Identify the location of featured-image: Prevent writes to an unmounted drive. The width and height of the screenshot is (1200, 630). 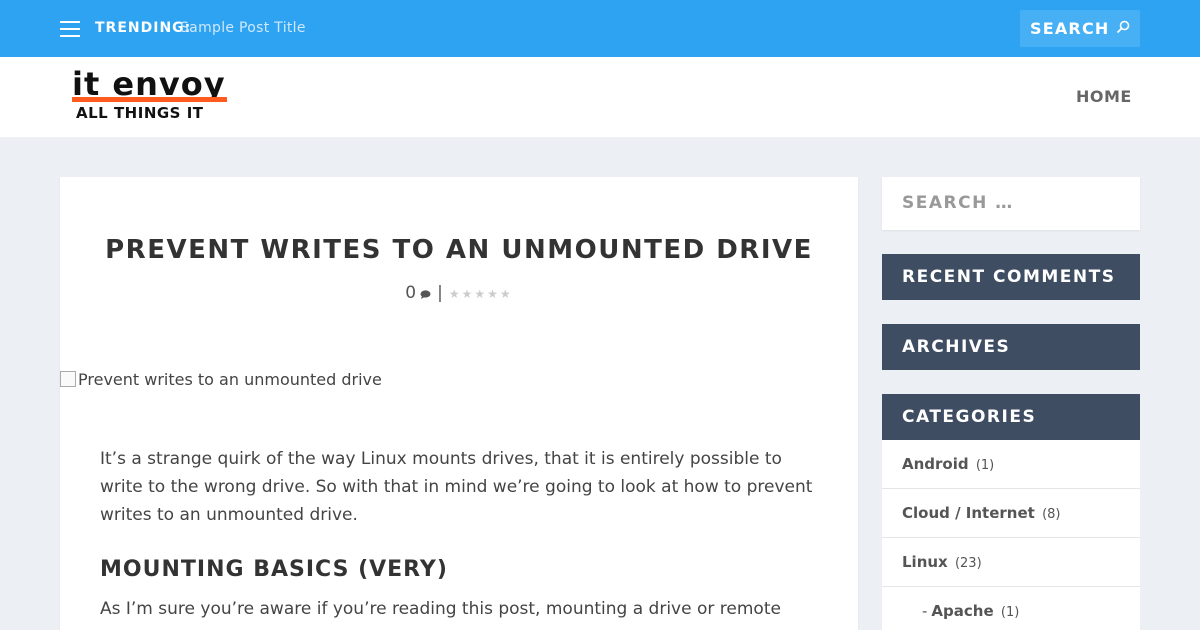
(221, 379).